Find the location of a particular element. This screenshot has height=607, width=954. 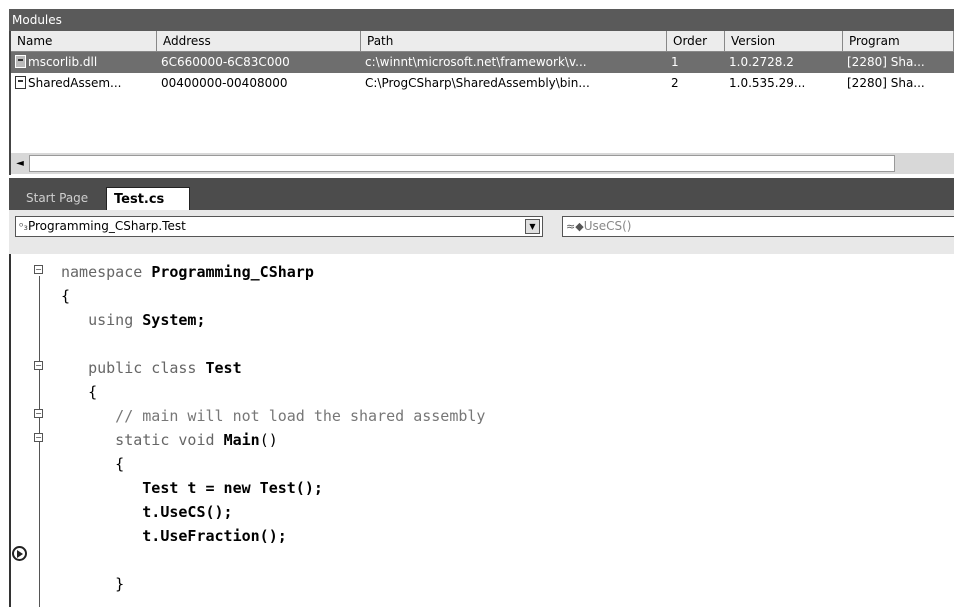

code-line: public class Test is located at coordinates (151, 368).